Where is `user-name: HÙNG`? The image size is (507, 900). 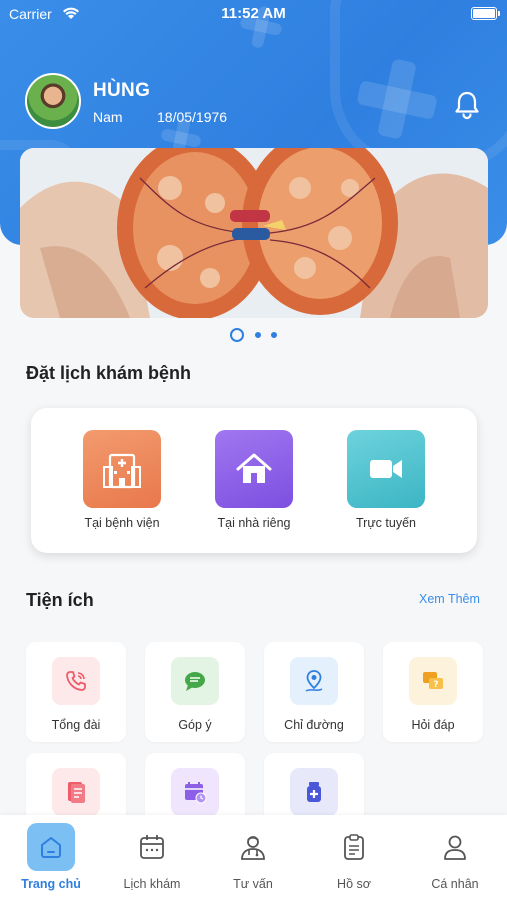 user-name: HÙNG is located at coordinates (122, 90).